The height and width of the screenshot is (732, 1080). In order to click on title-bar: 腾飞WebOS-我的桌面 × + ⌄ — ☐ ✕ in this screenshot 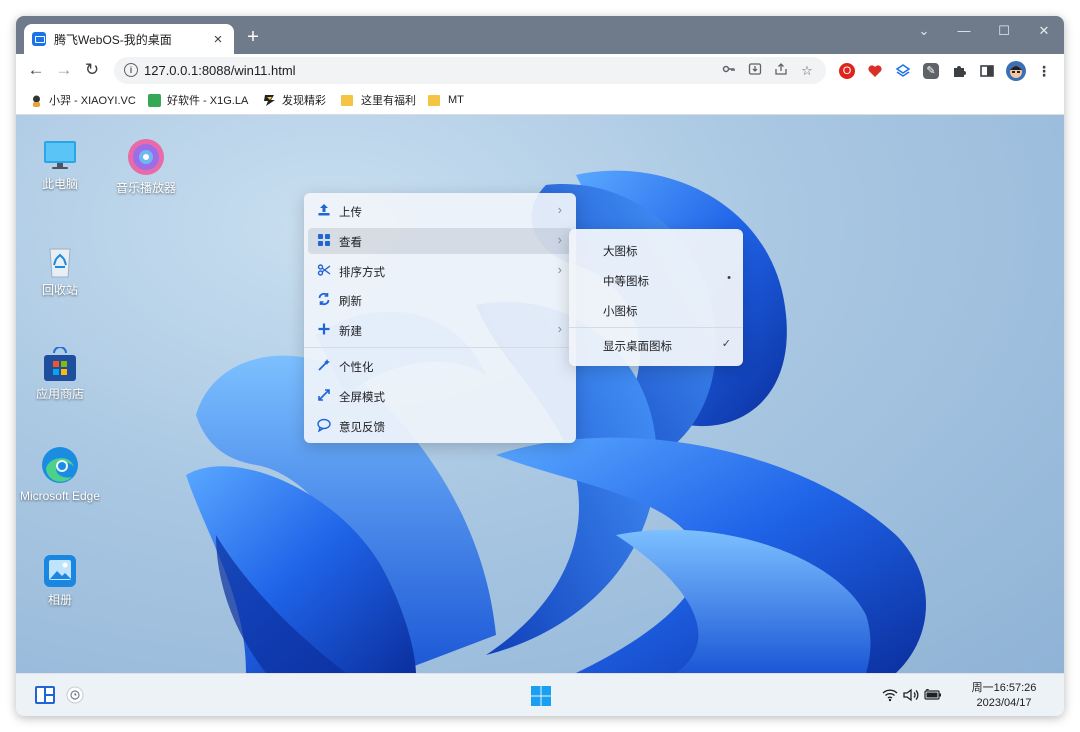, I will do `click(540, 35)`.